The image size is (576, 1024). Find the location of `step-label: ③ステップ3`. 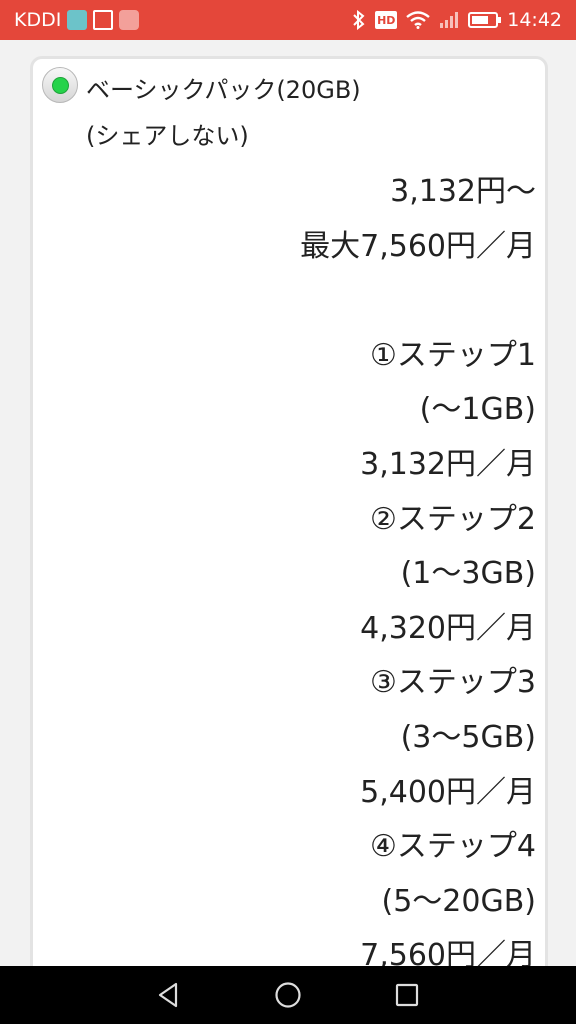

step-label: ③ステップ3 is located at coordinates (453, 683).